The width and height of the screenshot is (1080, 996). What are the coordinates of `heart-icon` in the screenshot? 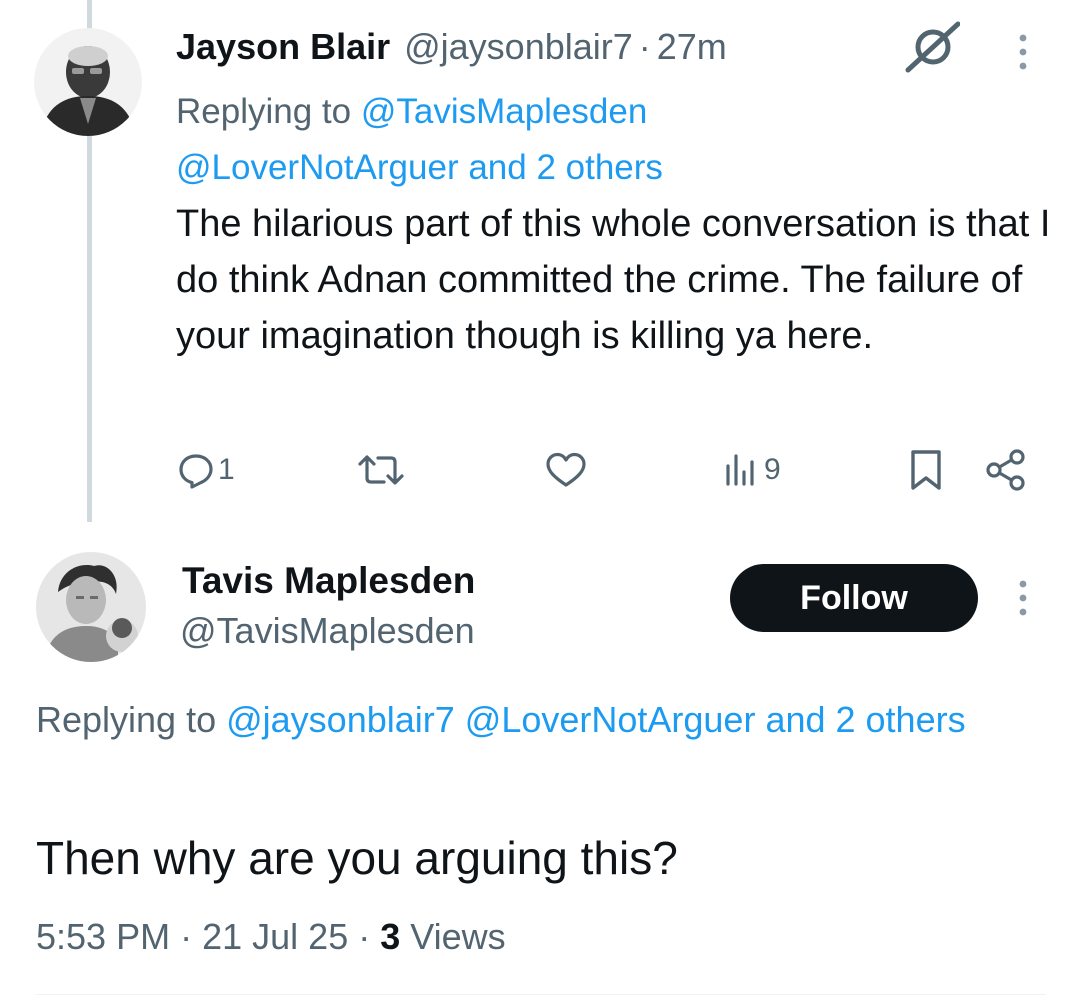 It's located at (566, 469).